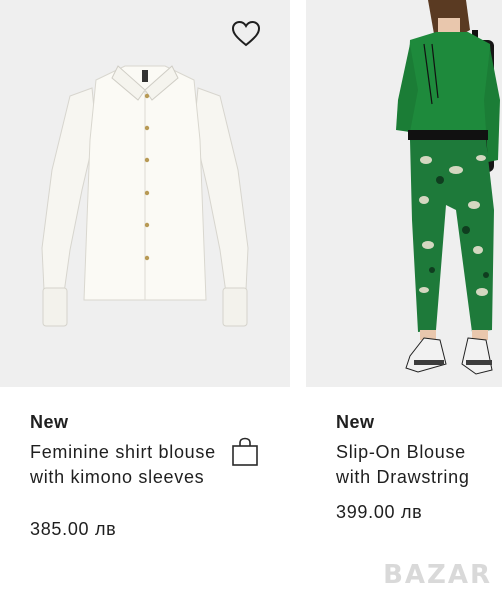  What do you see at coordinates (419, 464) in the screenshot?
I see `product-title: Slip-On Blouse with Drawstring` at bounding box center [419, 464].